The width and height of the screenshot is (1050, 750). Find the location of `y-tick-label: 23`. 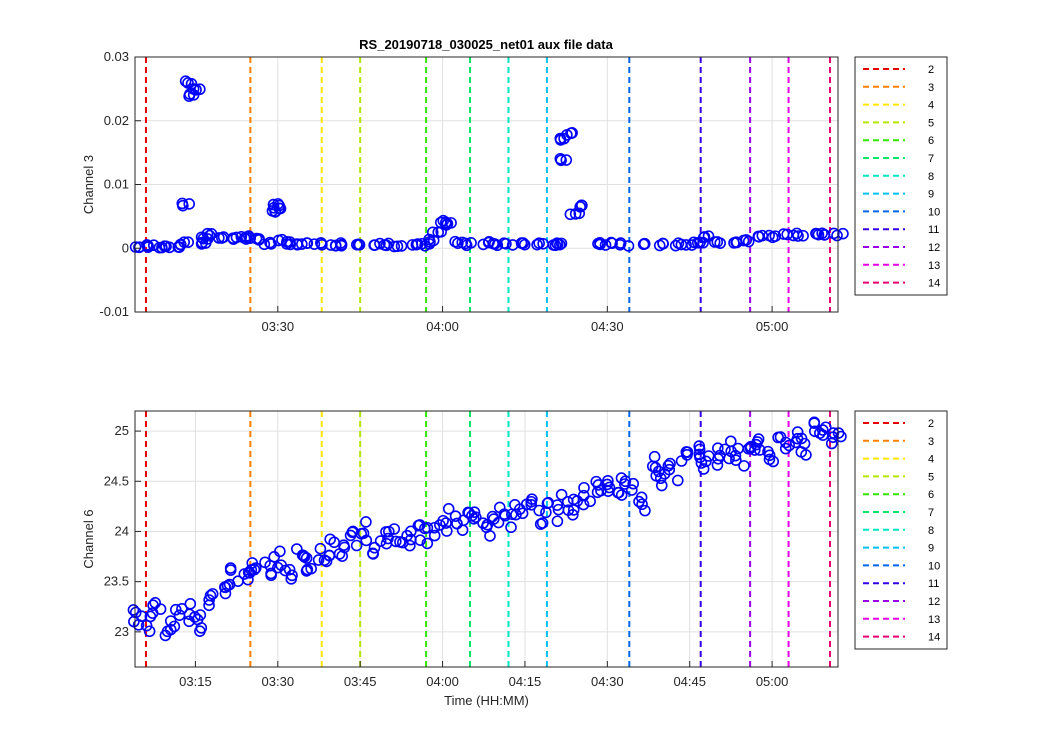

y-tick-label: 23 is located at coordinates (122, 631).